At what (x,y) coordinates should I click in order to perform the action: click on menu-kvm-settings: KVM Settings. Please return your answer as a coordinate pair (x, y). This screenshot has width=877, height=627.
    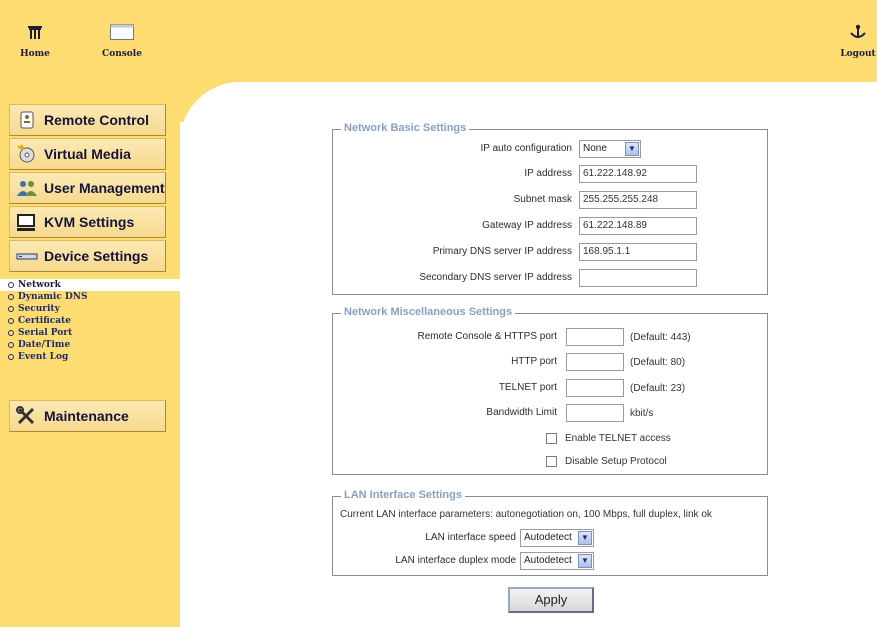
    Looking at the image, I should click on (87, 222).